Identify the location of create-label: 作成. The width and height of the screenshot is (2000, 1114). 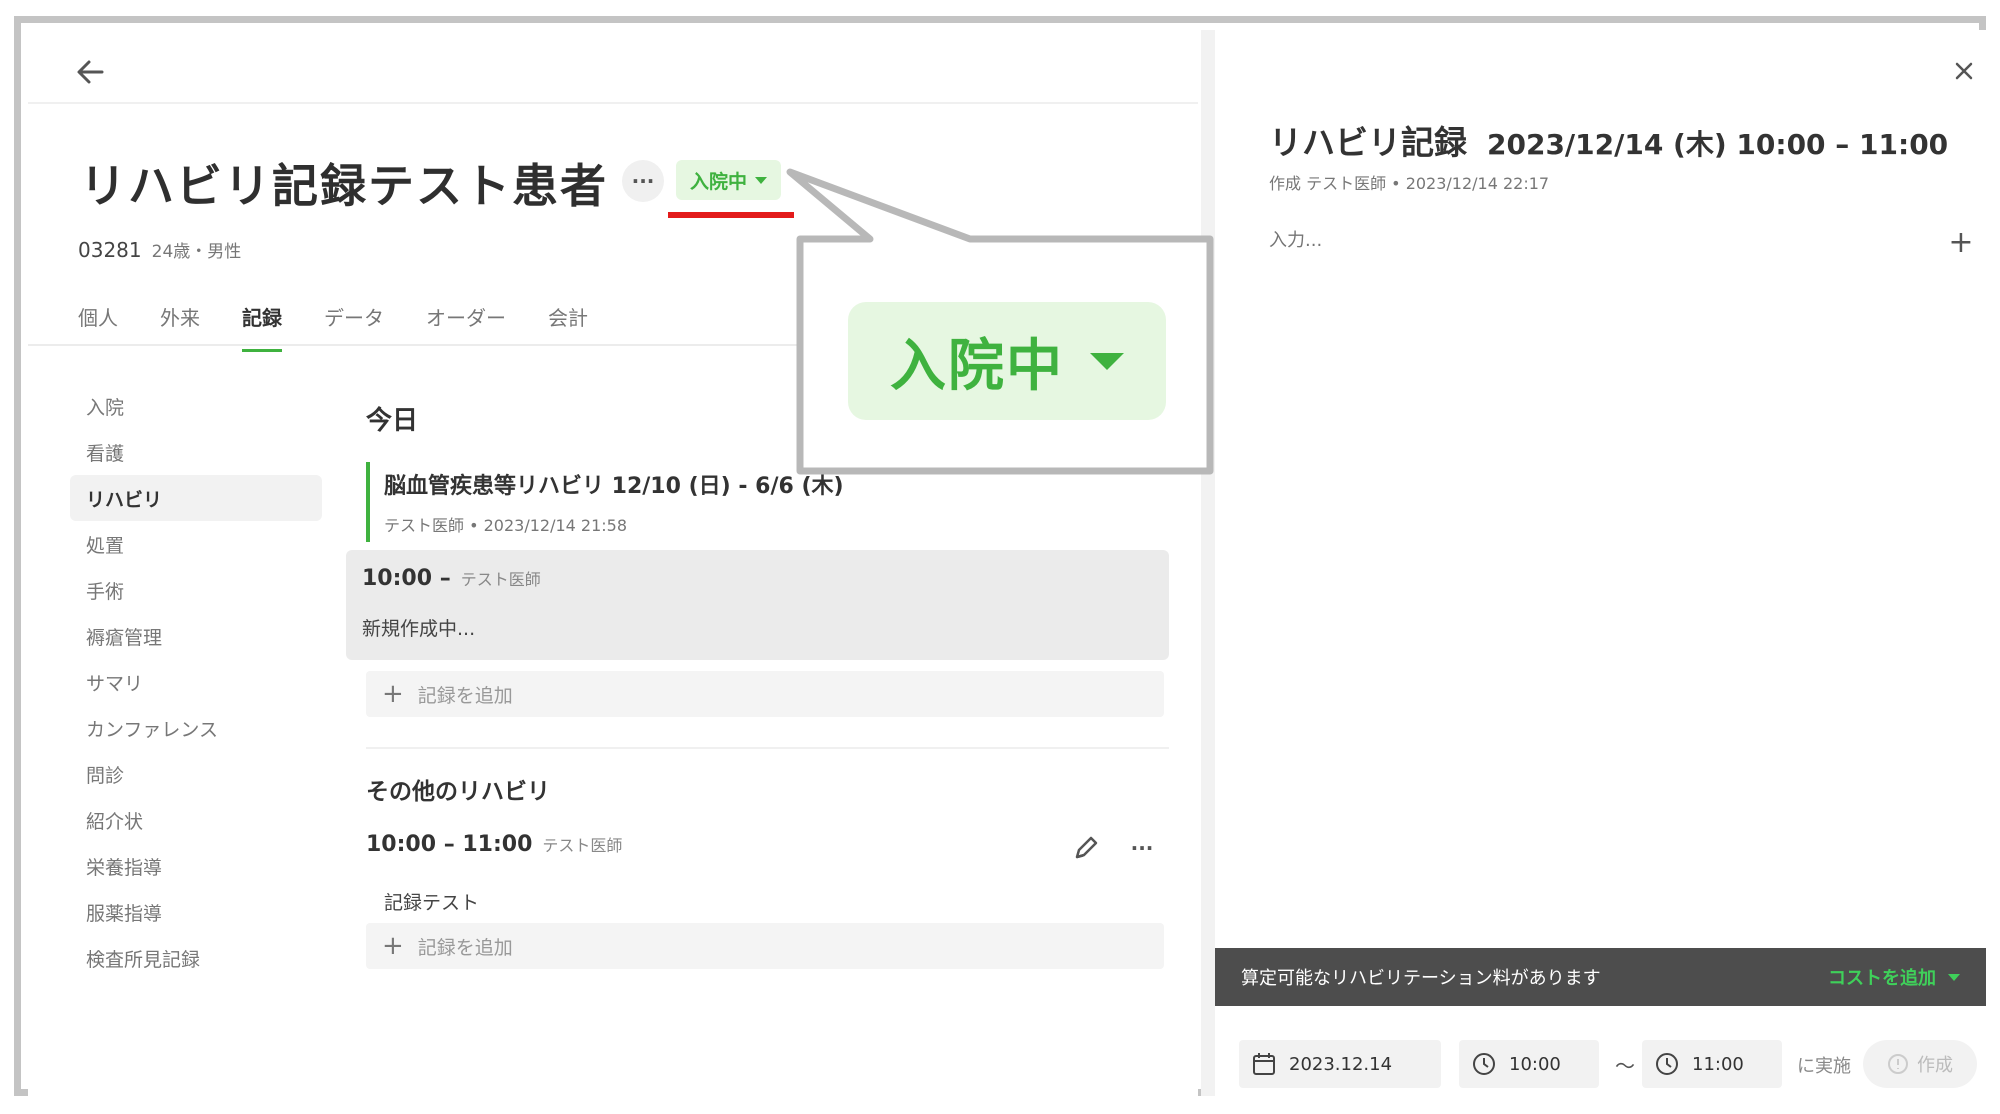
(1935, 1065).